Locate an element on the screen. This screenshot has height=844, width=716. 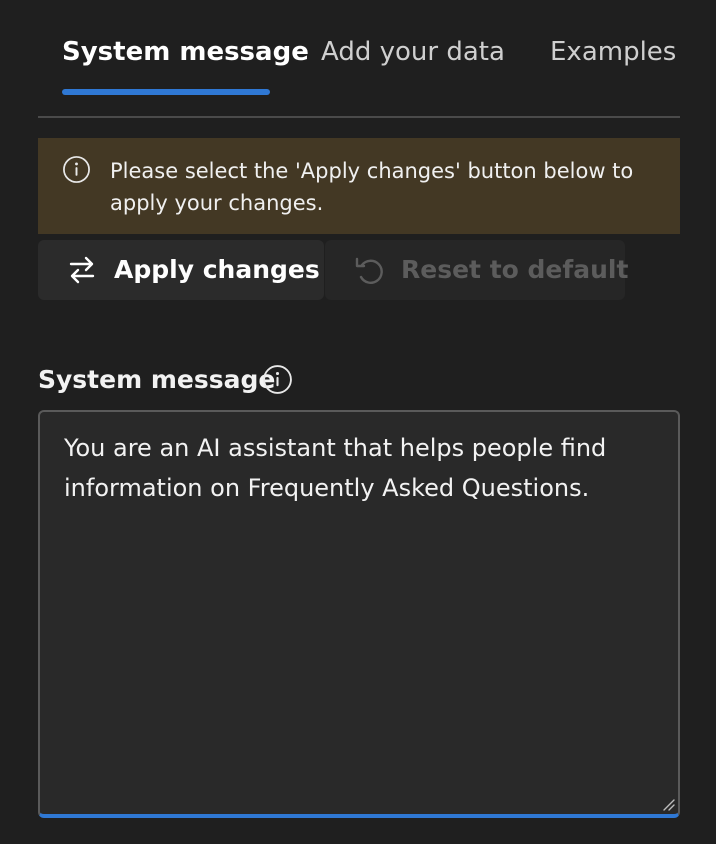
tab-system-message: System message is located at coordinates (185, 52).